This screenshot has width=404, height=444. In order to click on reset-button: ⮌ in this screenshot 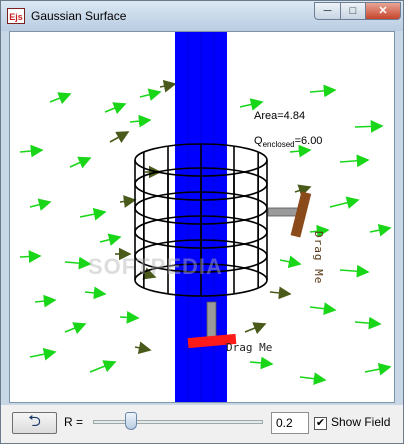, I will do `click(34, 423)`.